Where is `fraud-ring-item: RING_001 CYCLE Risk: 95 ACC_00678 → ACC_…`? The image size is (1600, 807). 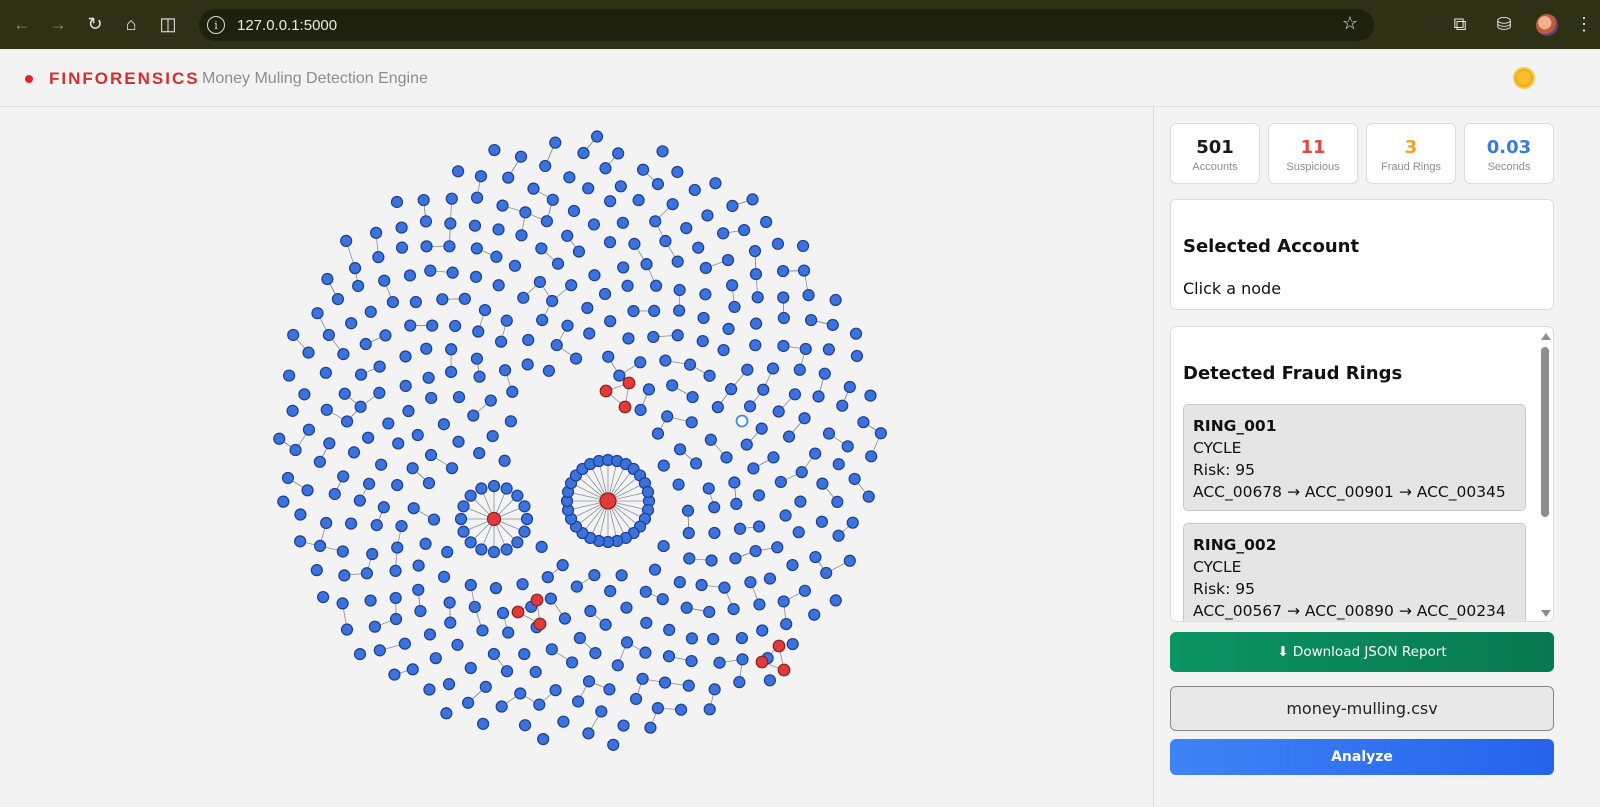
fraud-ring-item: RING_001 CYCLE Risk: 95 ACC_00678 → ACC_… is located at coordinates (1354, 457).